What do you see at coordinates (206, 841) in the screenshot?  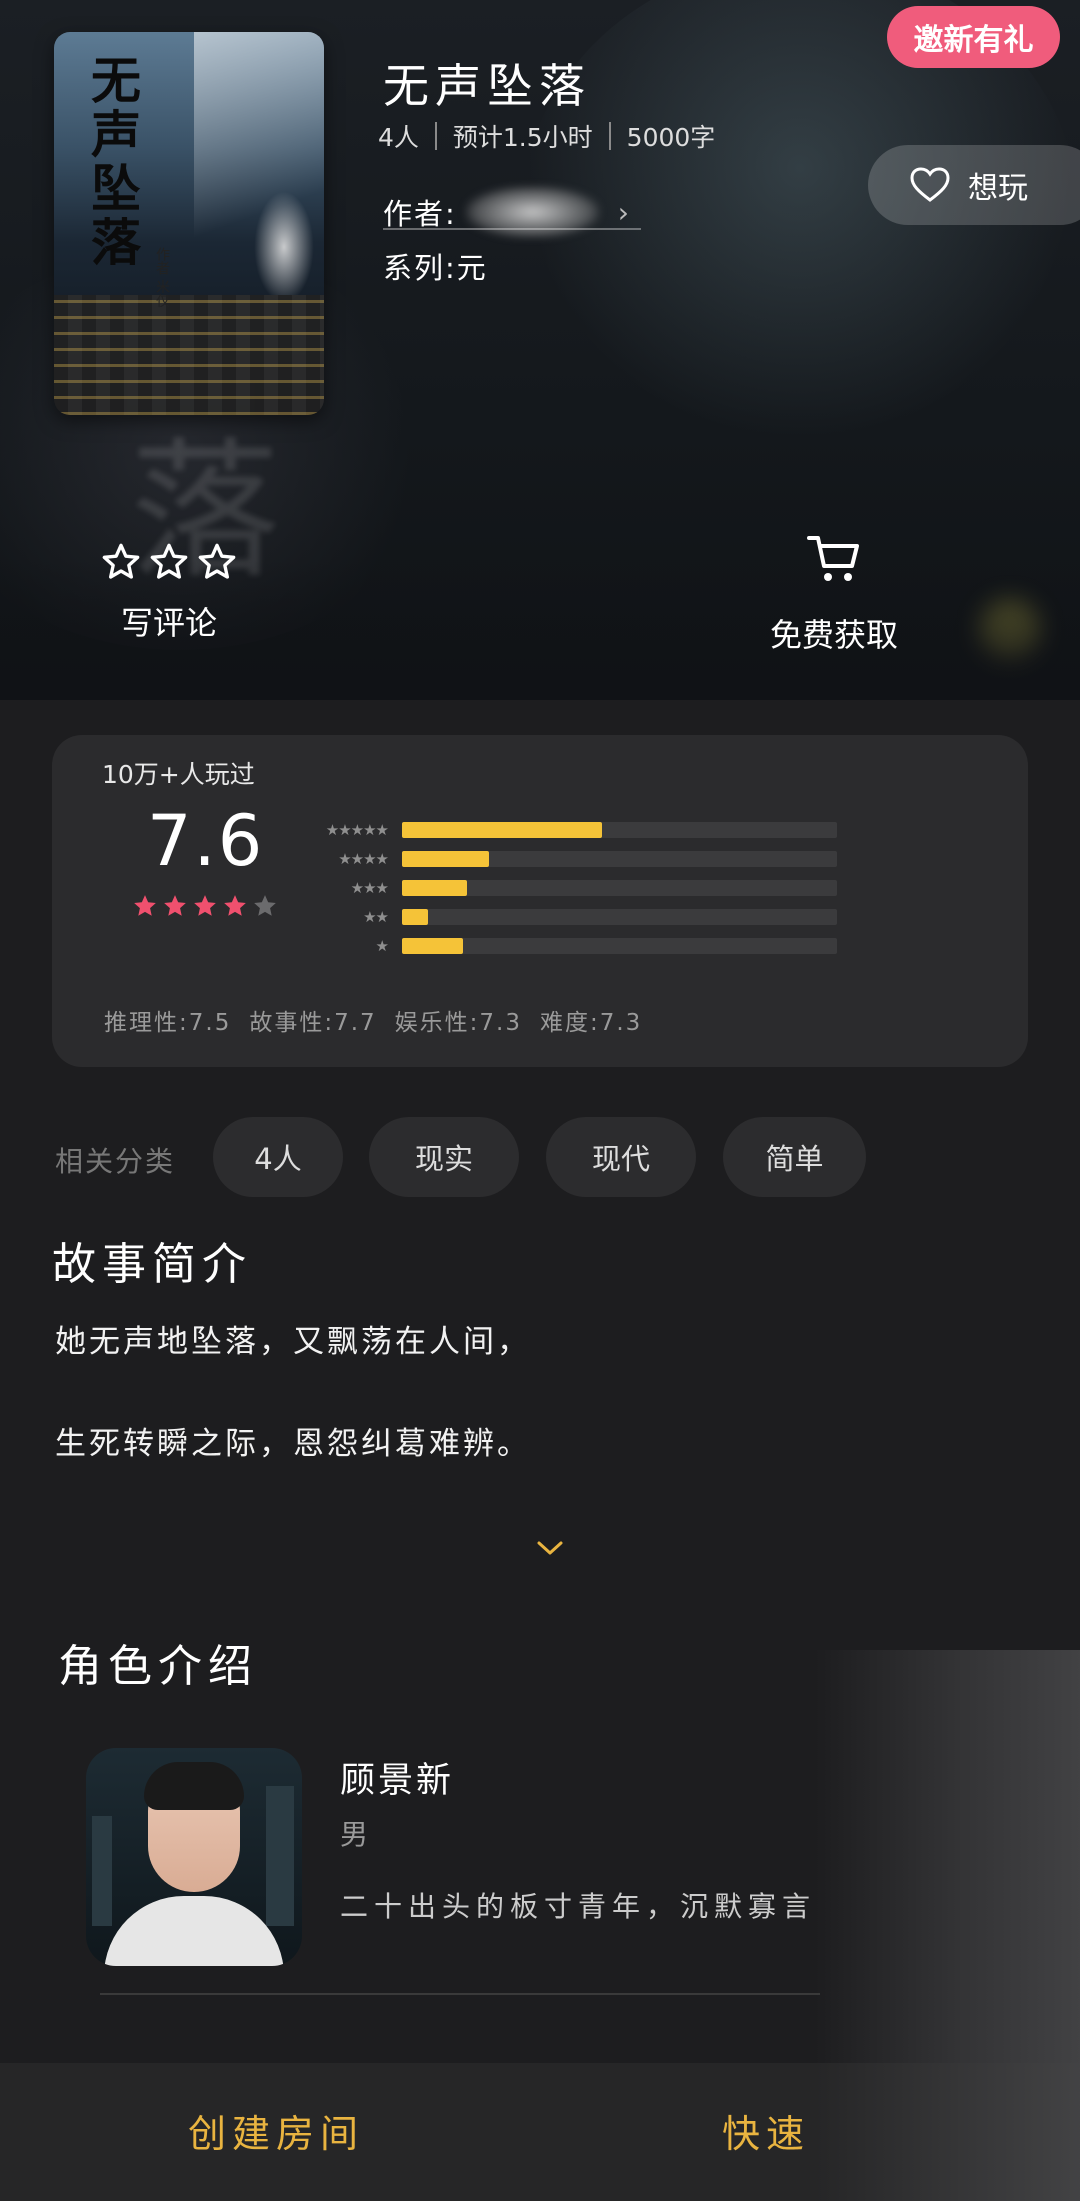 I see `rating-score: 7.6` at bounding box center [206, 841].